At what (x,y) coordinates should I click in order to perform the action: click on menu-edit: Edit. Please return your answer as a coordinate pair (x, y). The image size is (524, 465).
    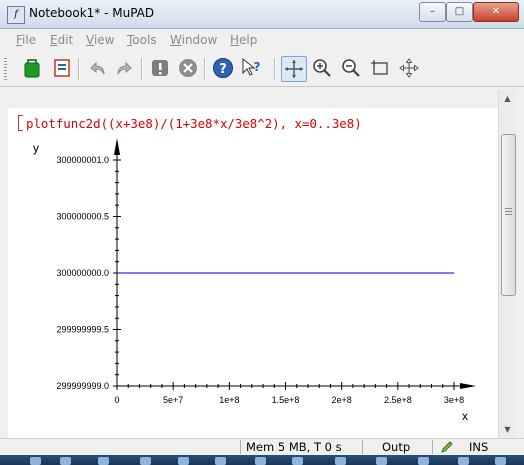
    Looking at the image, I should click on (61, 40).